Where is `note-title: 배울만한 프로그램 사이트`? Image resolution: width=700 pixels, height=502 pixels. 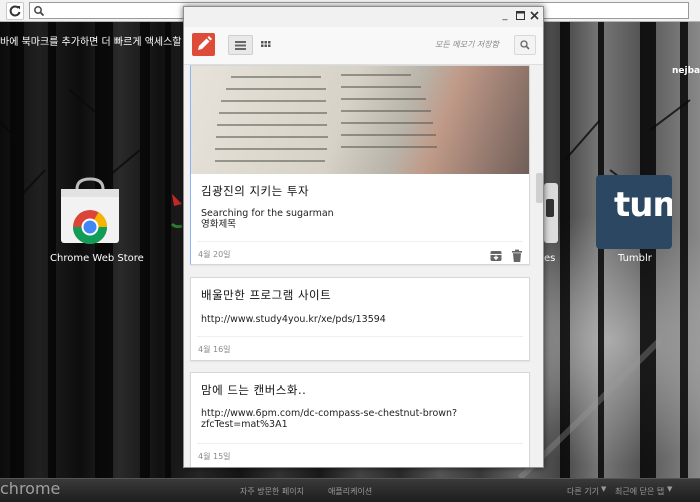 note-title: 배울만한 프로그램 사이트 is located at coordinates (266, 295).